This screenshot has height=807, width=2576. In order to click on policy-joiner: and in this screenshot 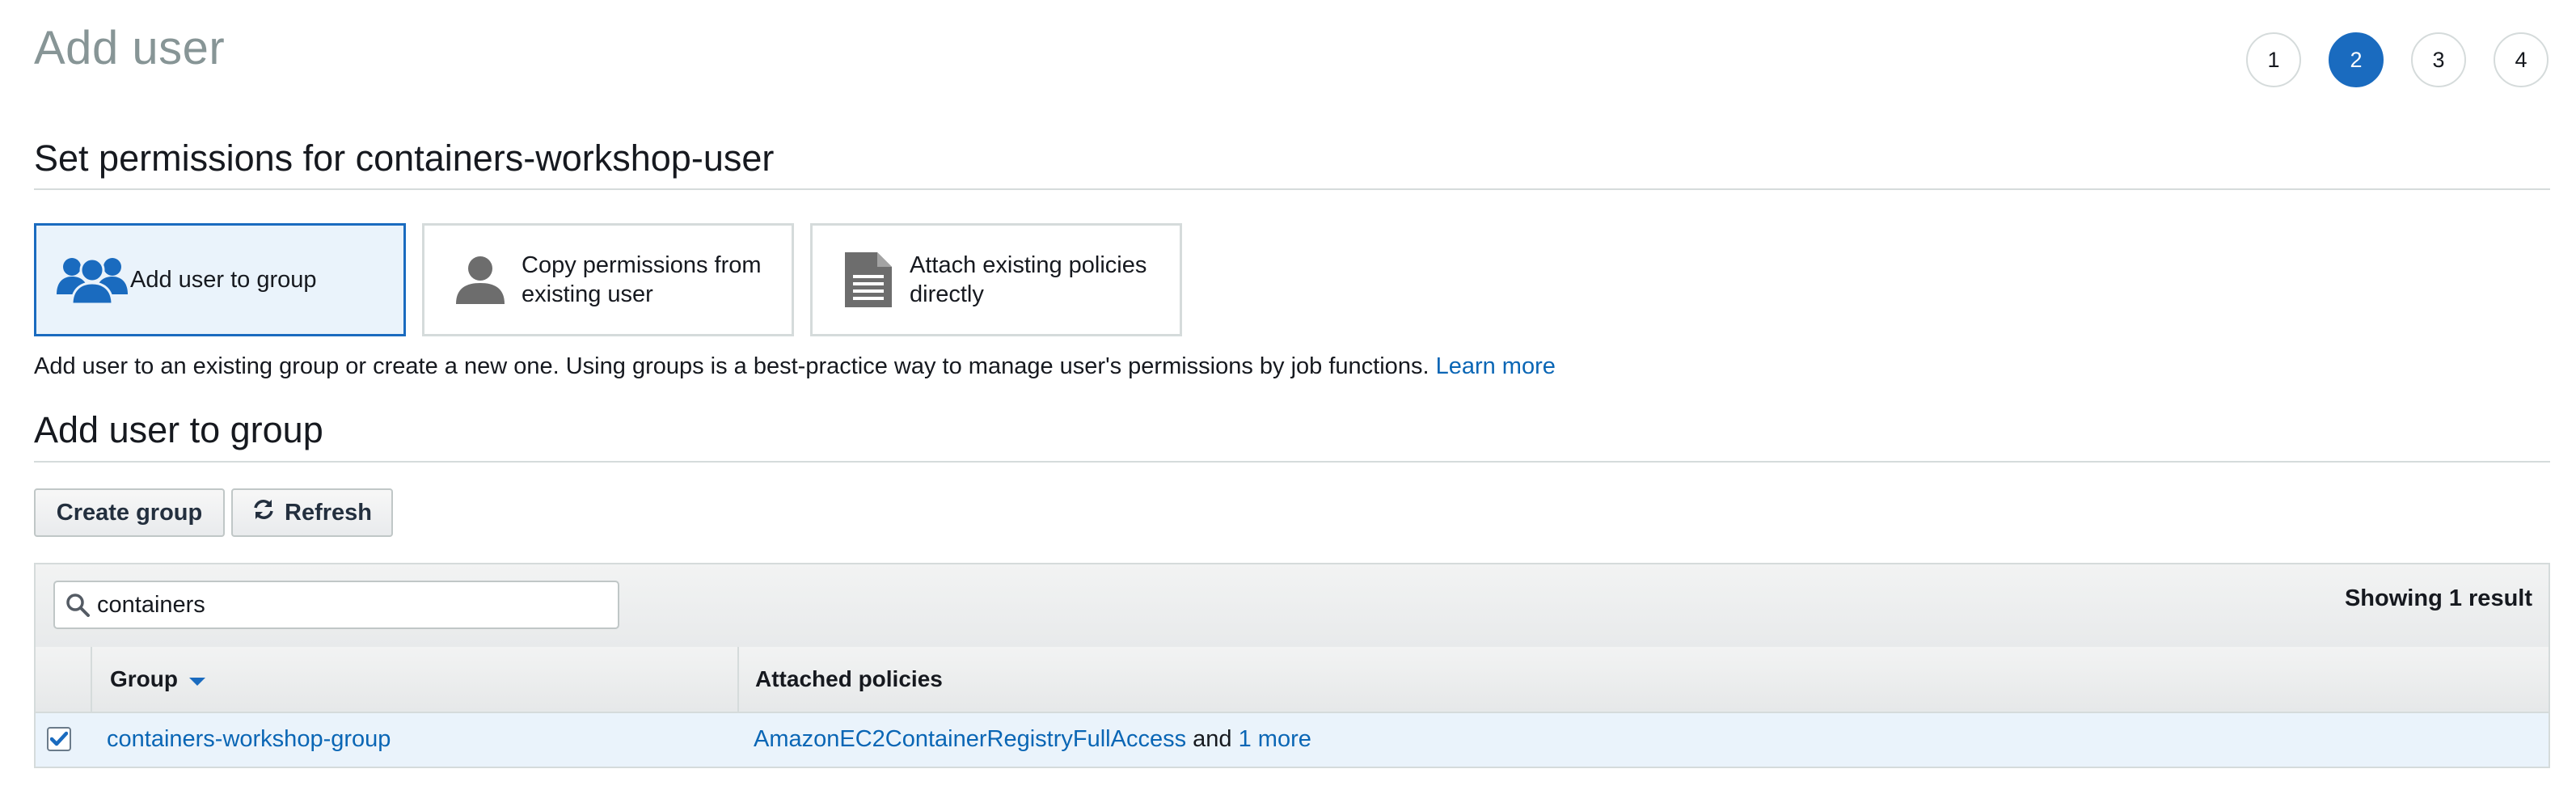, I will do `click(1212, 739)`.